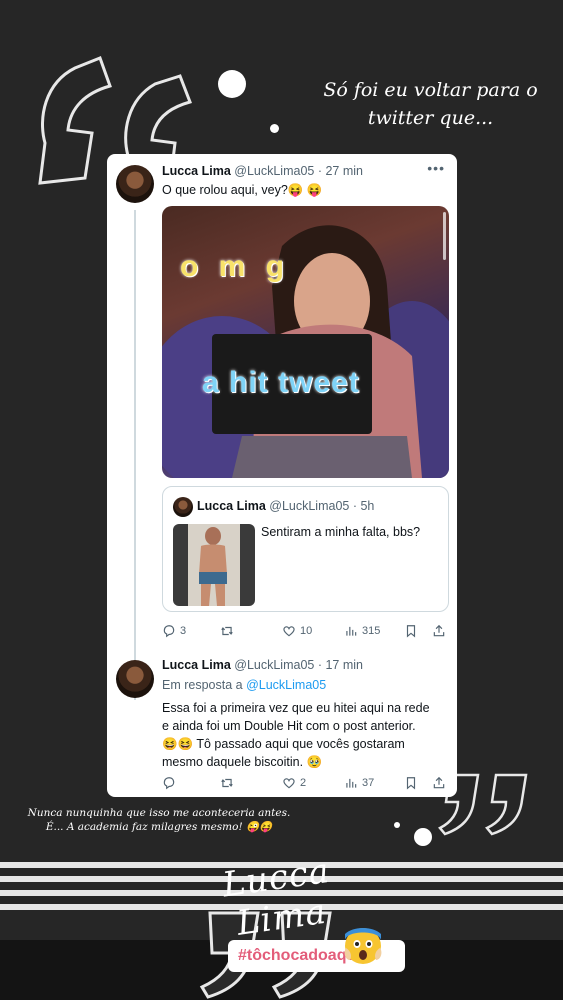  What do you see at coordinates (242, 190) in the screenshot?
I see `tweet-text: O que rolou aqui, vey?😝 😝` at bounding box center [242, 190].